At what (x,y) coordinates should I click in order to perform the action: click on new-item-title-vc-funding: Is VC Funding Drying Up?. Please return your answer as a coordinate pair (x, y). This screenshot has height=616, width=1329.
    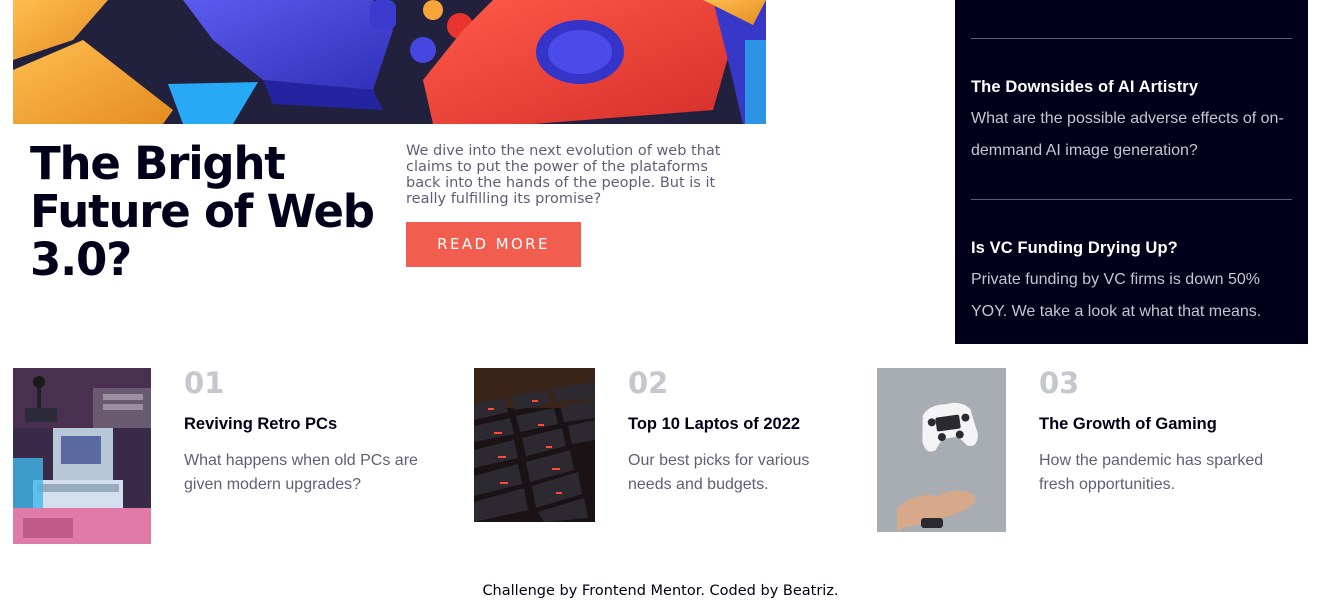
    Looking at the image, I should click on (1074, 248).